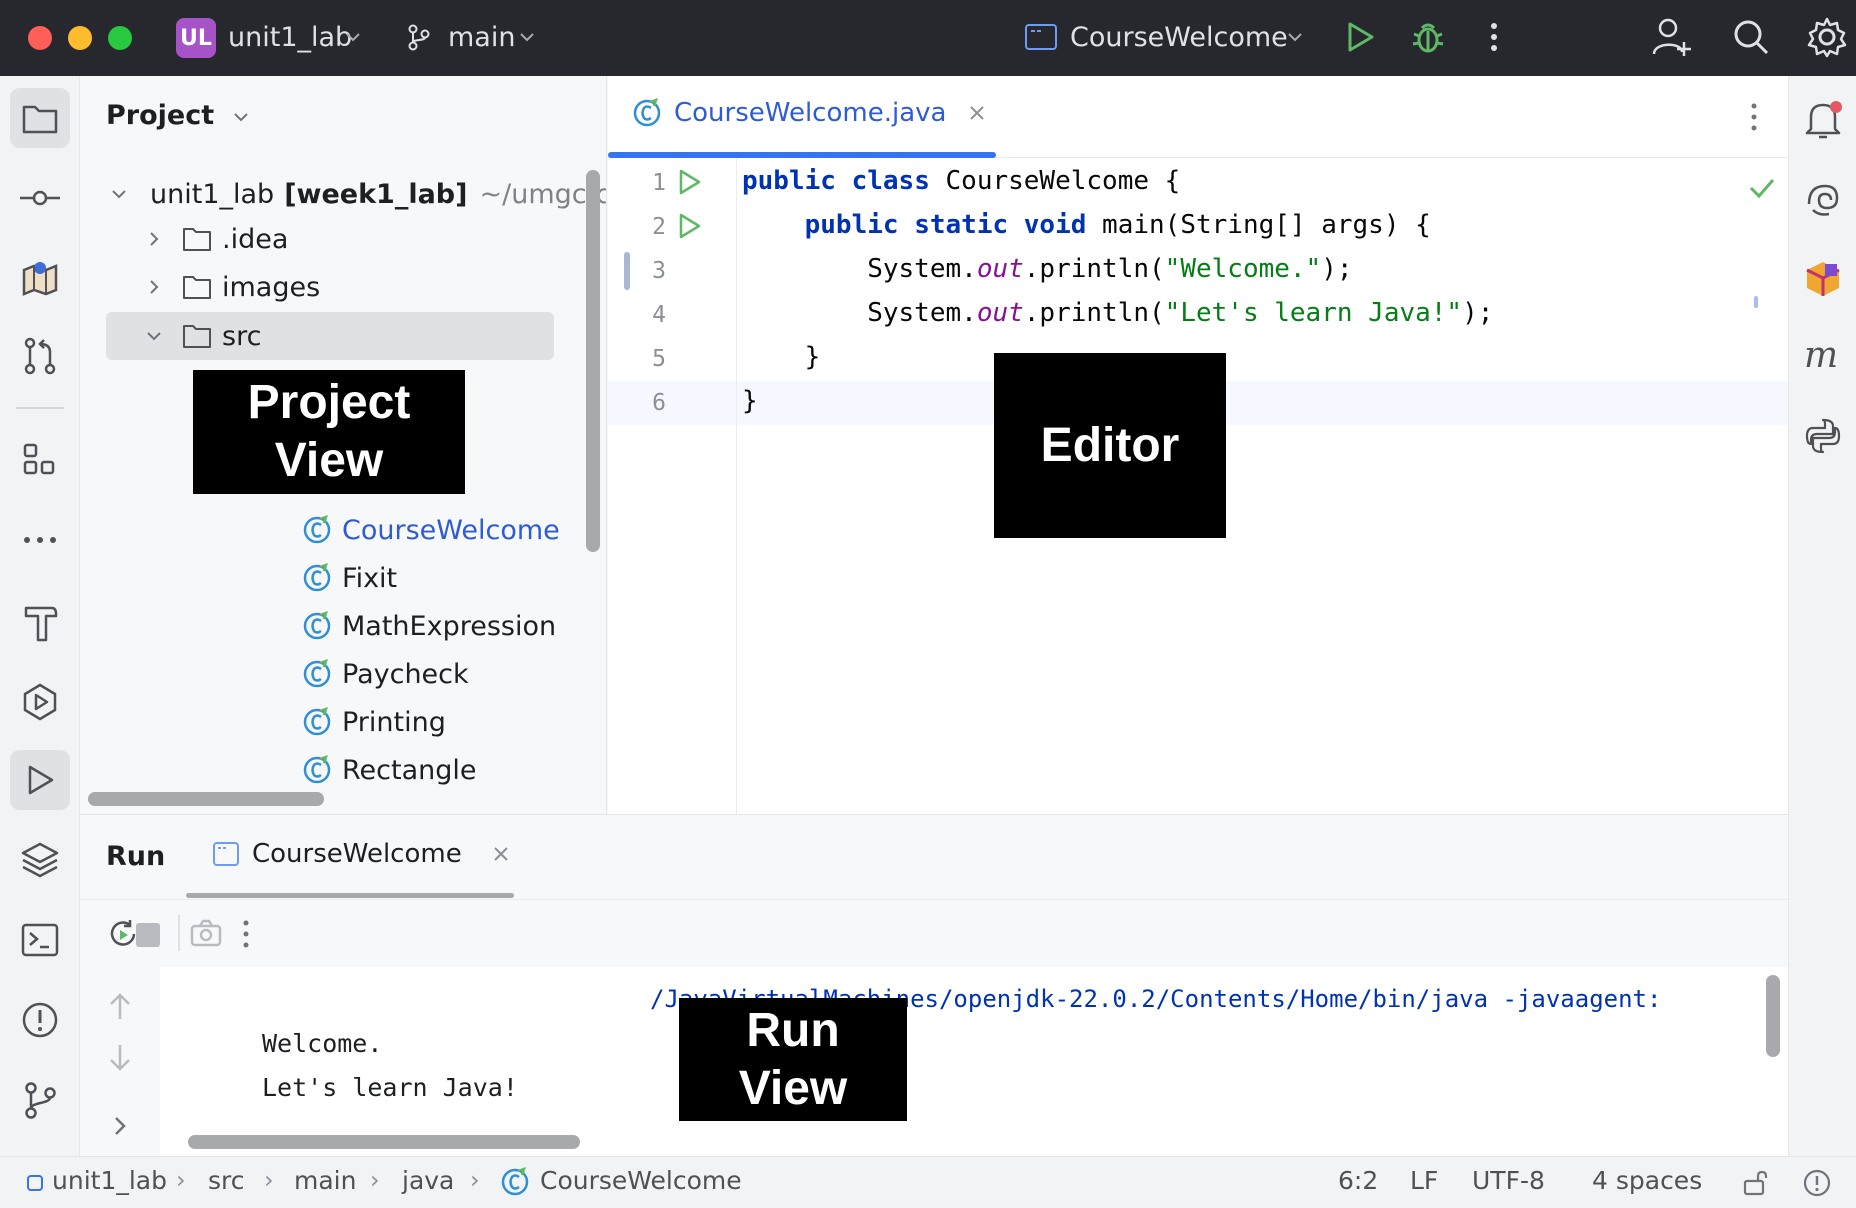 Image resolution: width=1856 pixels, height=1208 pixels. I want to click on terminal-icon, so click(40, 940).